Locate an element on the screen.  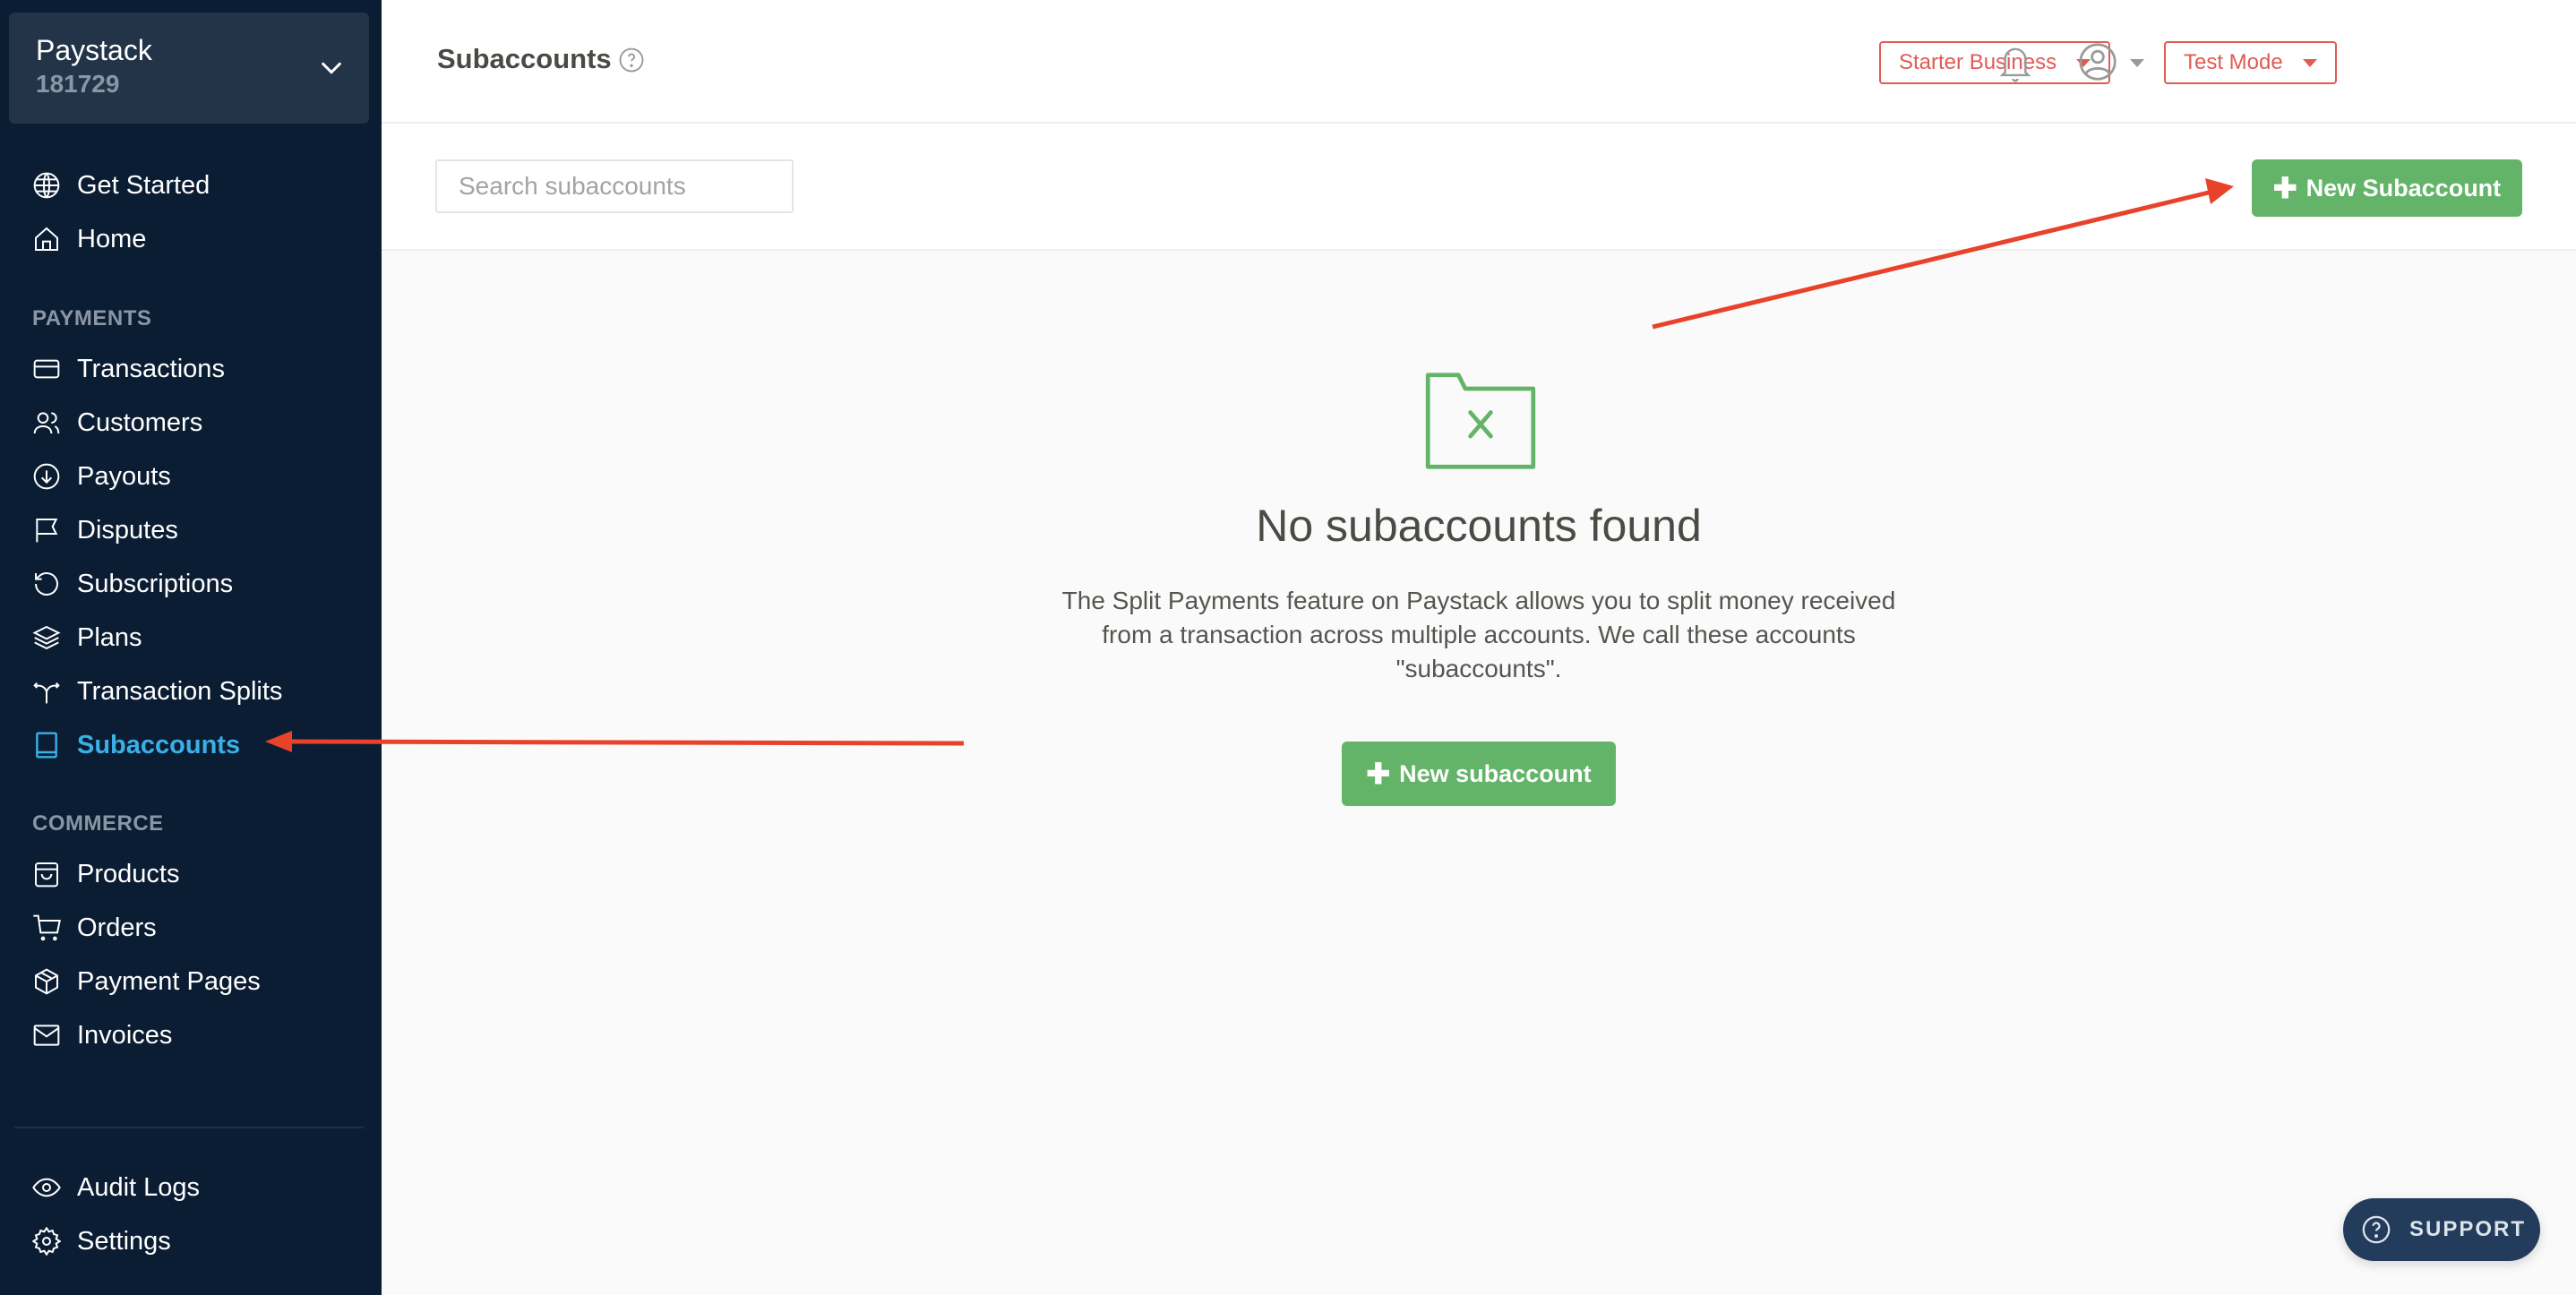
empty-state-title: No subaccounts found is located at coordinates (1479, 526).